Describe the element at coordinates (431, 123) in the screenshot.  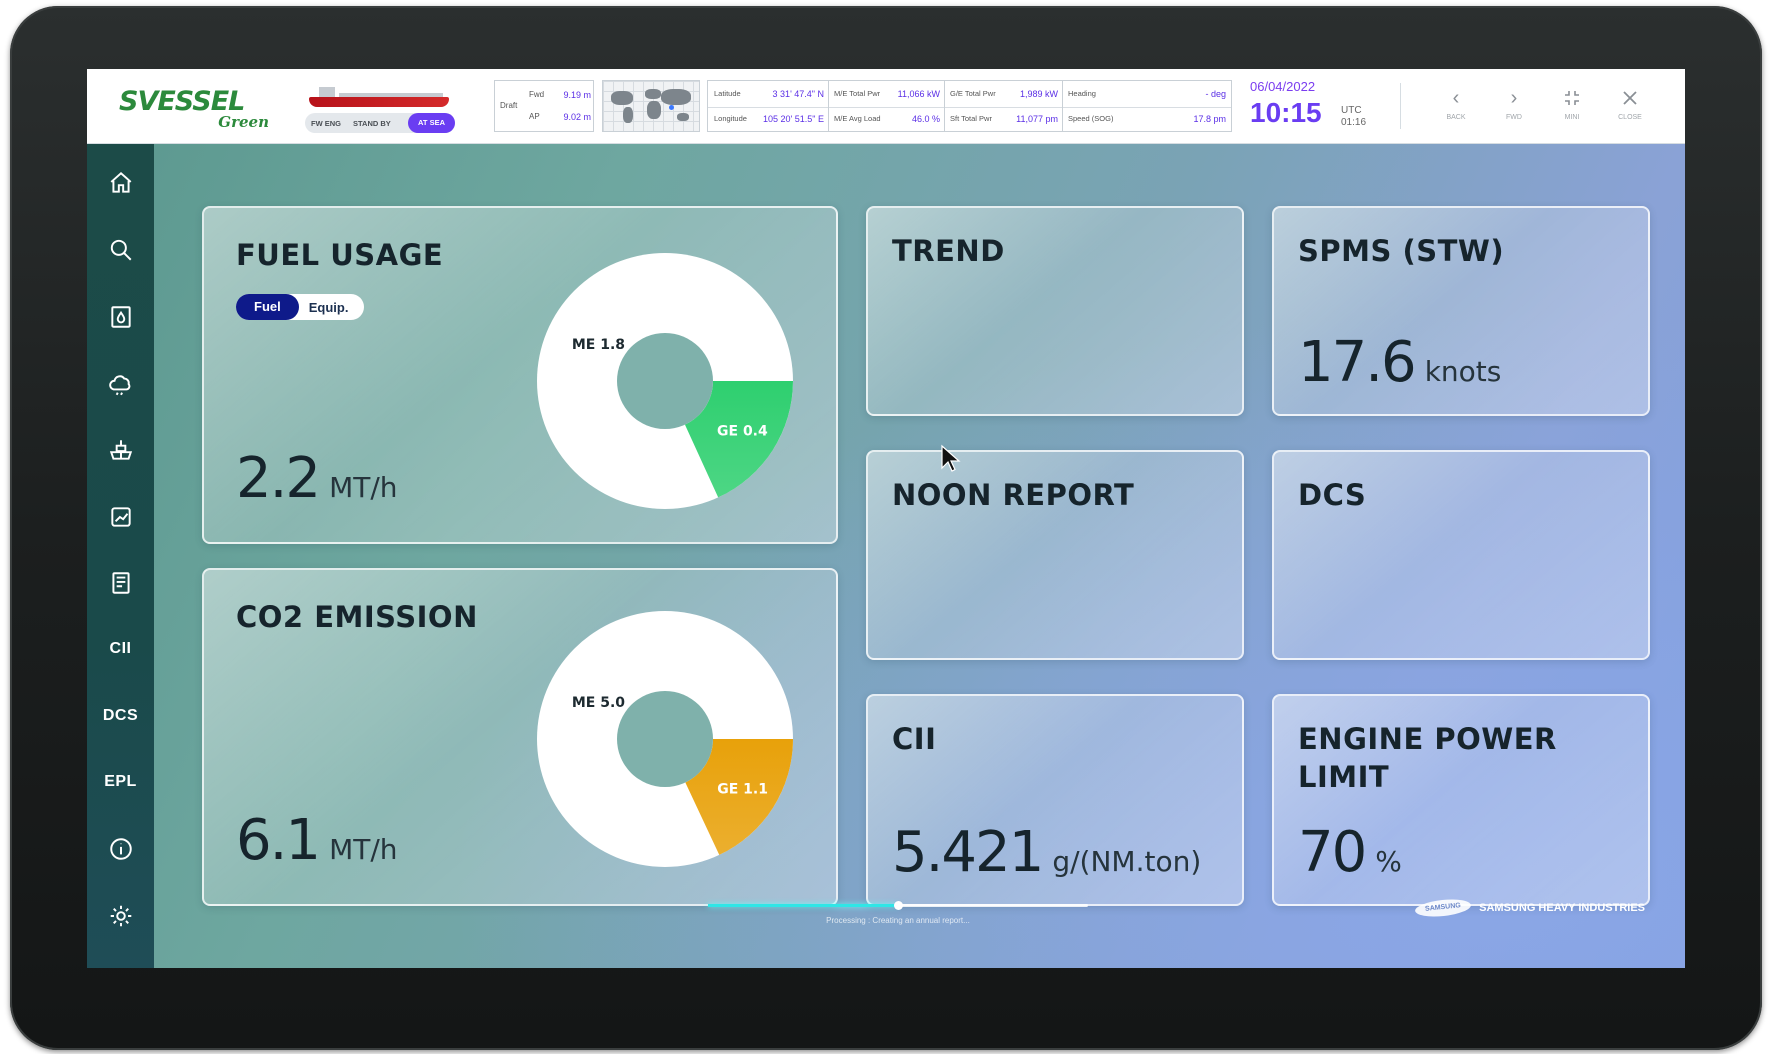
I see `mode-at-sea: AT SEA` at that location.